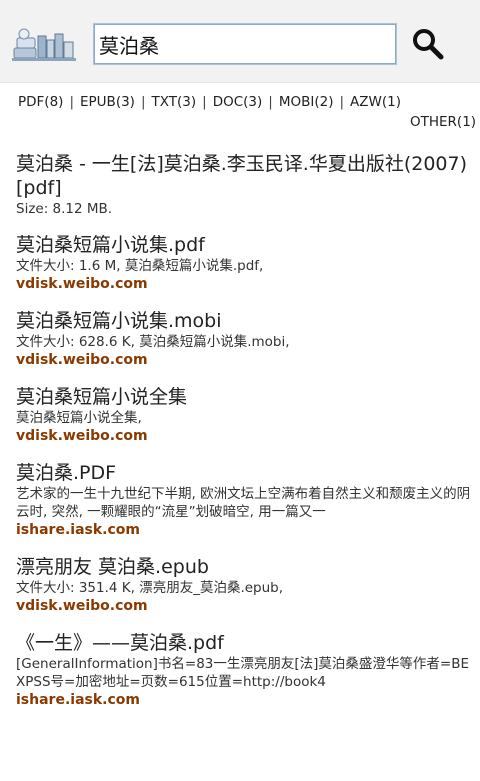 Image resolution: width=480 pixels, height=781 pixels. Describe the element at coordinates (107, 102) in the screenshot. I see `filter-epub: EPUB(3)` at that location.